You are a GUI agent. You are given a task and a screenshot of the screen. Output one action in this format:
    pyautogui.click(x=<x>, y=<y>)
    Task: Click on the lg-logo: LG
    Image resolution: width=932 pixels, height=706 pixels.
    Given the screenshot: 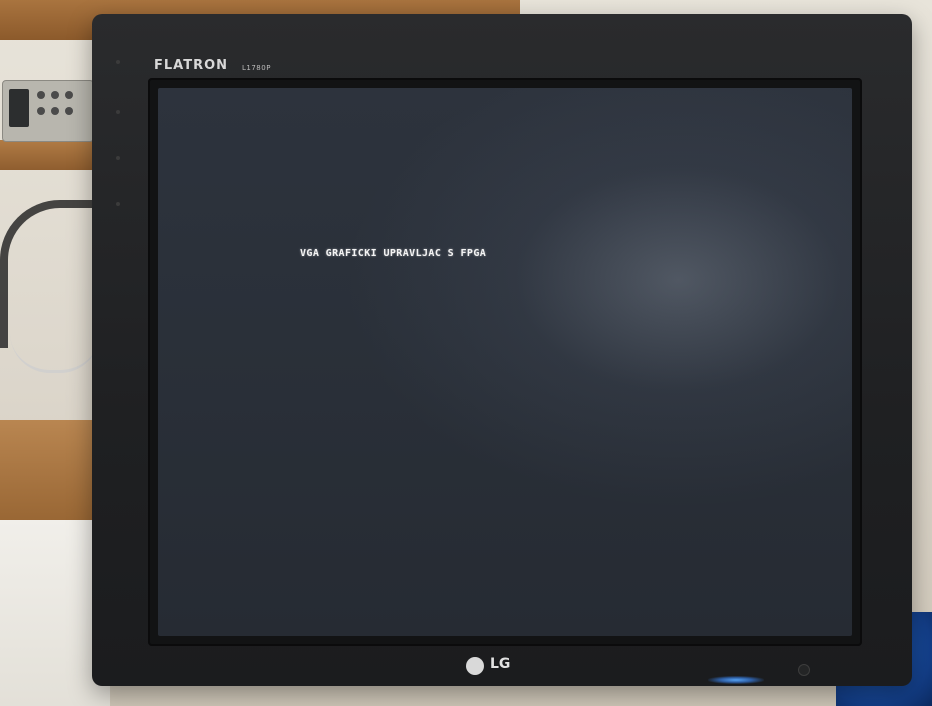 What is the action you would take?
    pyautogui.click(x=501, y=667)
    